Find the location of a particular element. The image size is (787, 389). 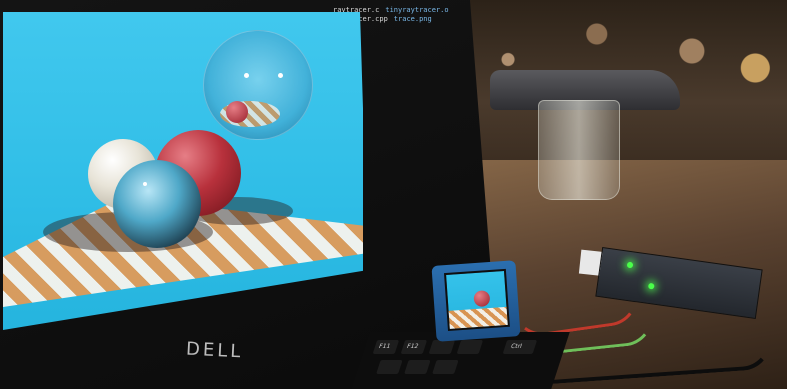

key-label: F12 is located at coordinates (412, 346).